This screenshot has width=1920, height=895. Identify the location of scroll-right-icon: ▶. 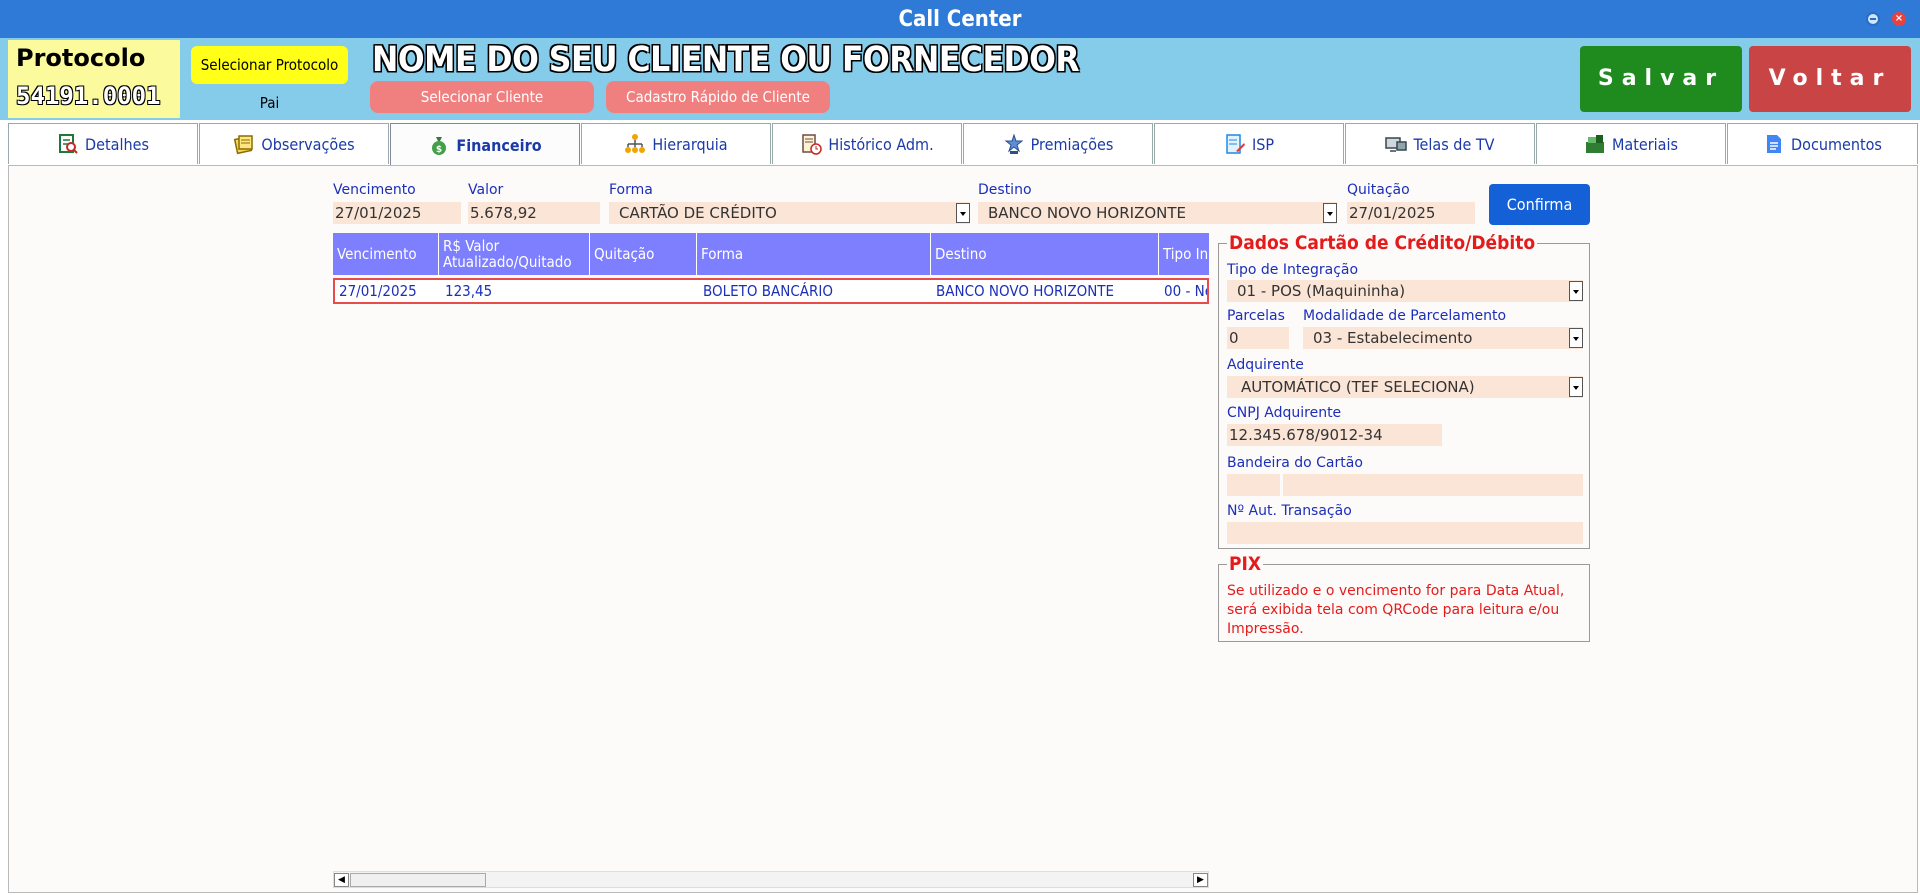
(1200, 880).